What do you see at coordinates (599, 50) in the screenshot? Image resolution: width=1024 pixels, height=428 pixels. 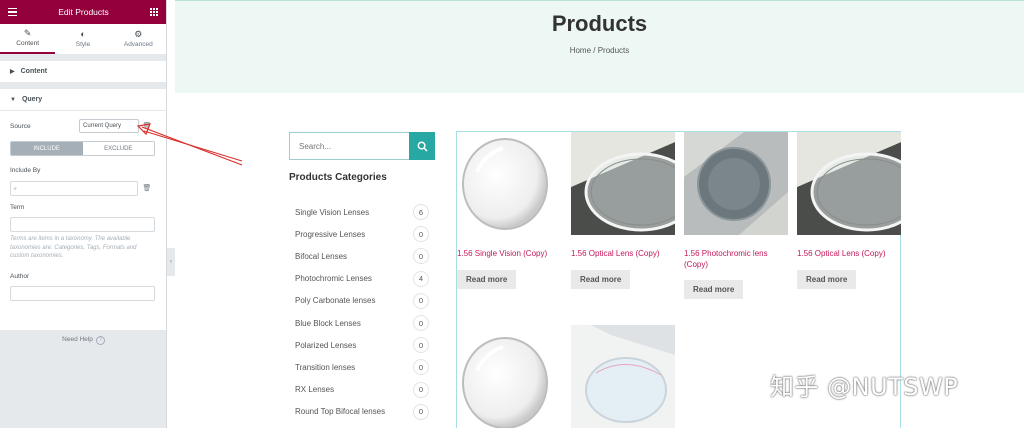 I see `breadcrumb: Home / Products` at bounding box center [599, 50].